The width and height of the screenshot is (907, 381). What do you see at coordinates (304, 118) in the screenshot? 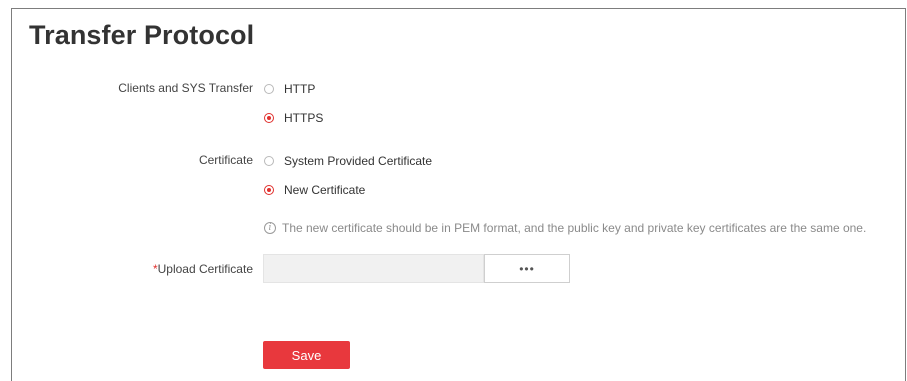
I see `radio-https-label: HTTPS` at bounding box center [304, 118].